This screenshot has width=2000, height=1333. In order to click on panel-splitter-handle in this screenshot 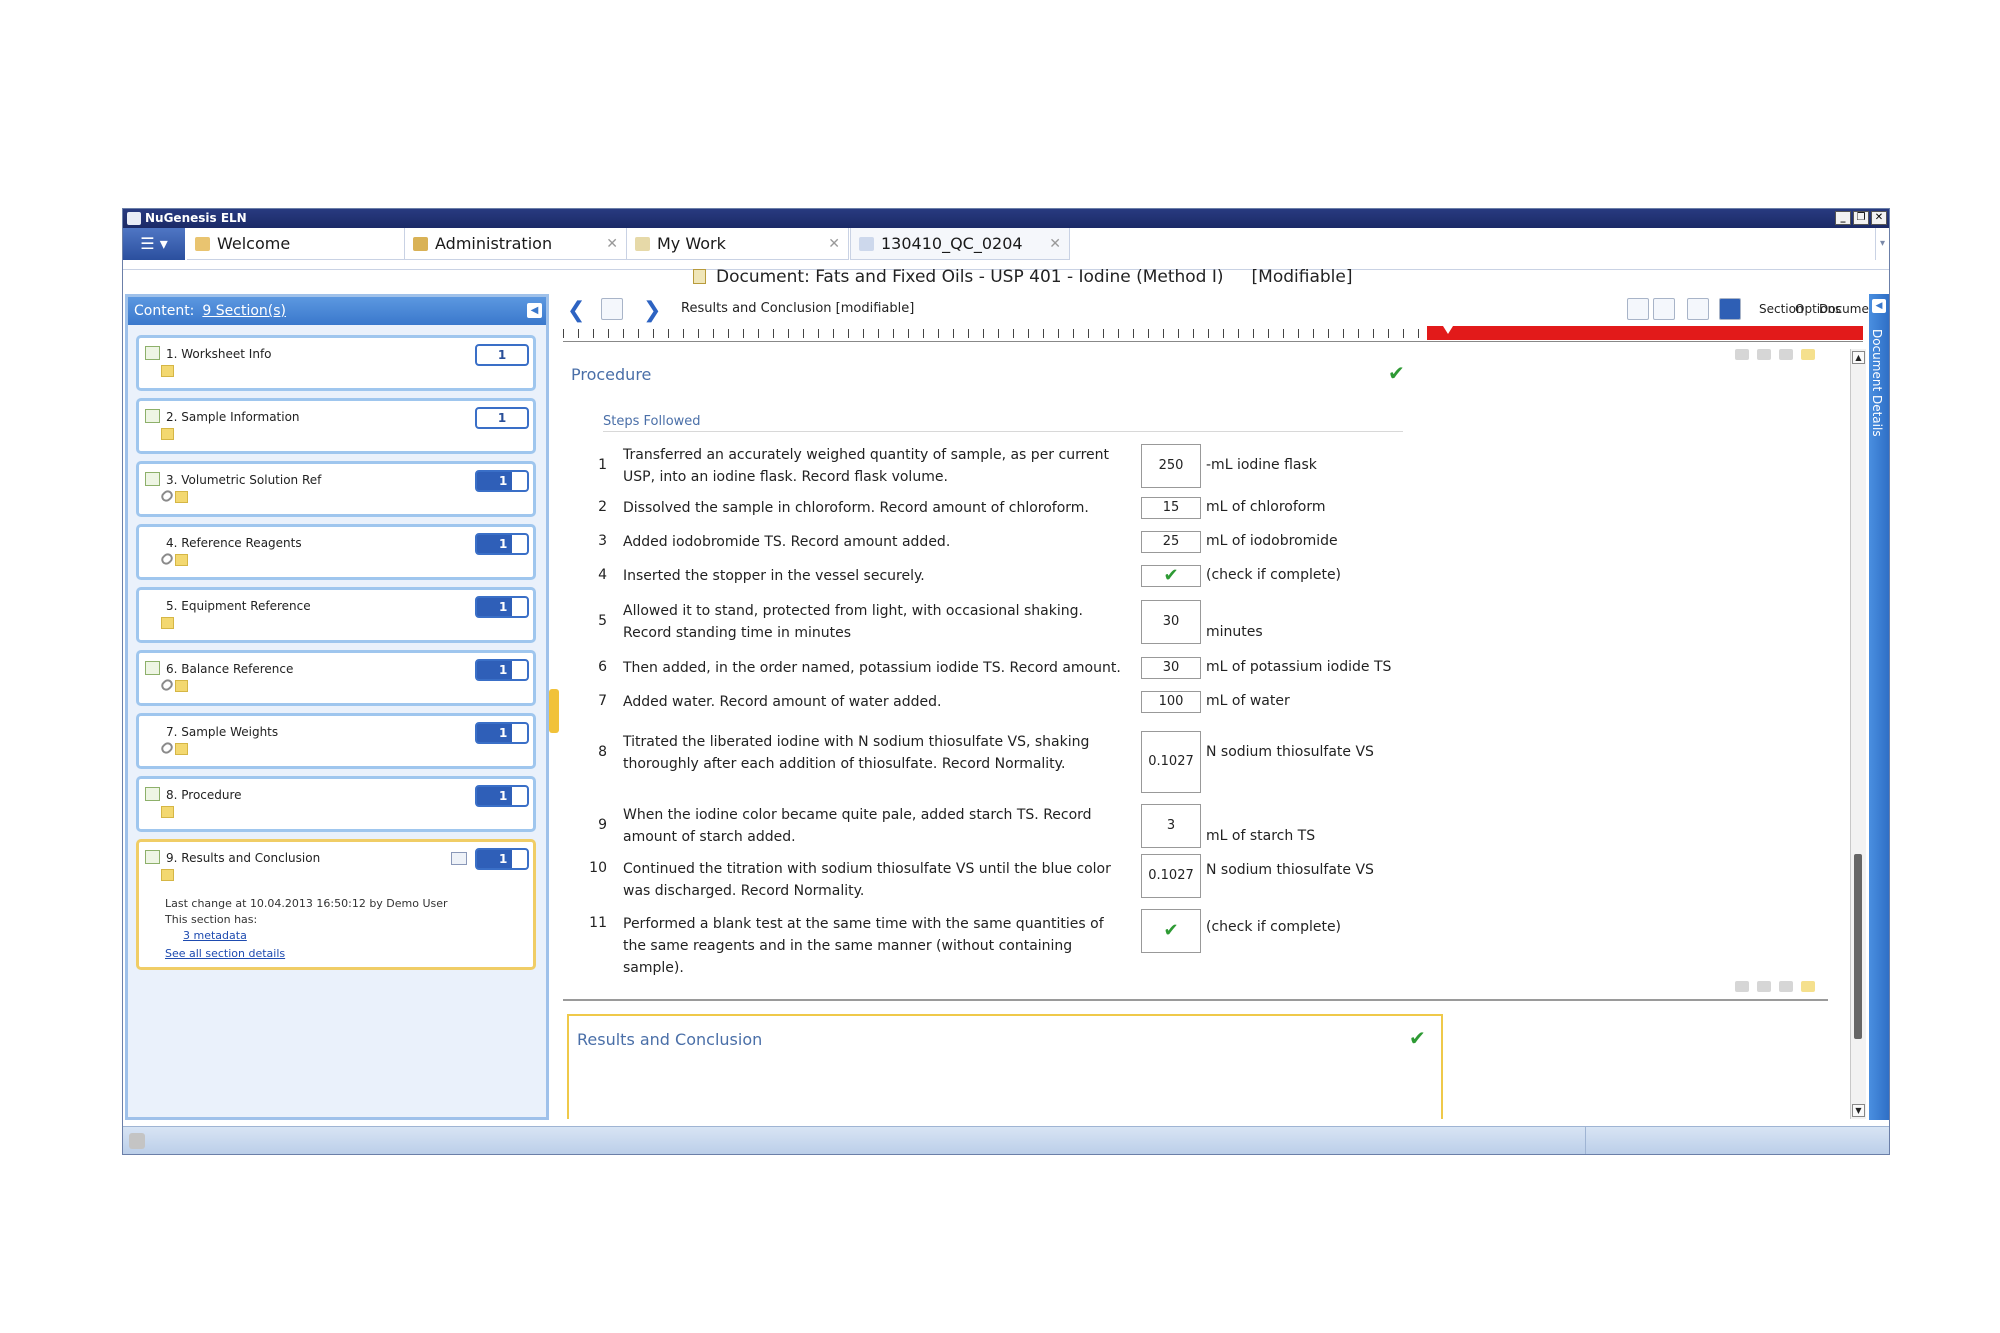, I will do `click(554, 711)`.